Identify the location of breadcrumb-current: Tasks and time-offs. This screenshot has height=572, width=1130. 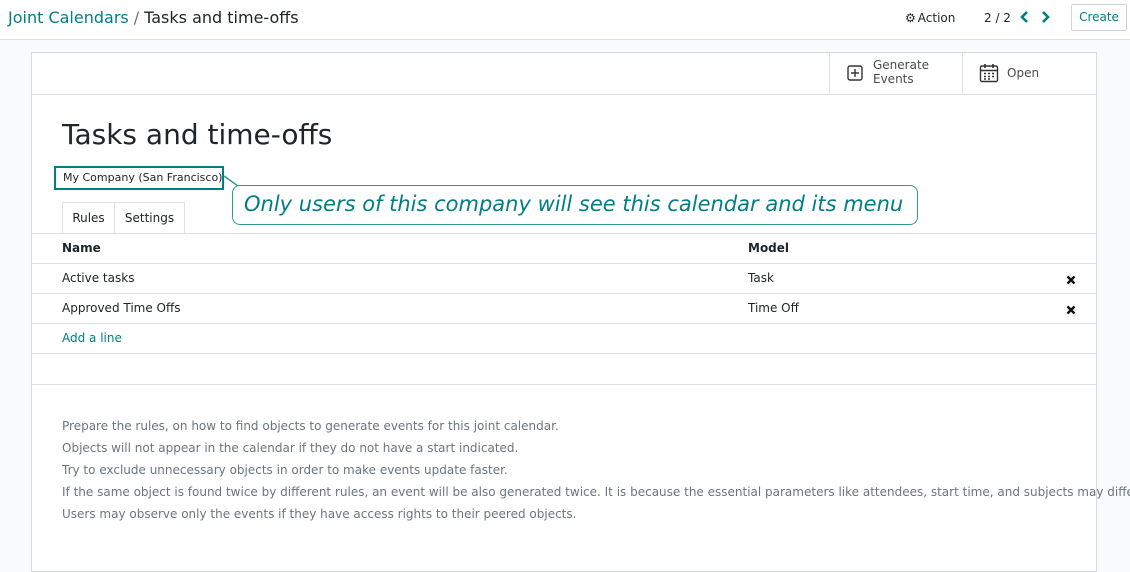
(221, 17).